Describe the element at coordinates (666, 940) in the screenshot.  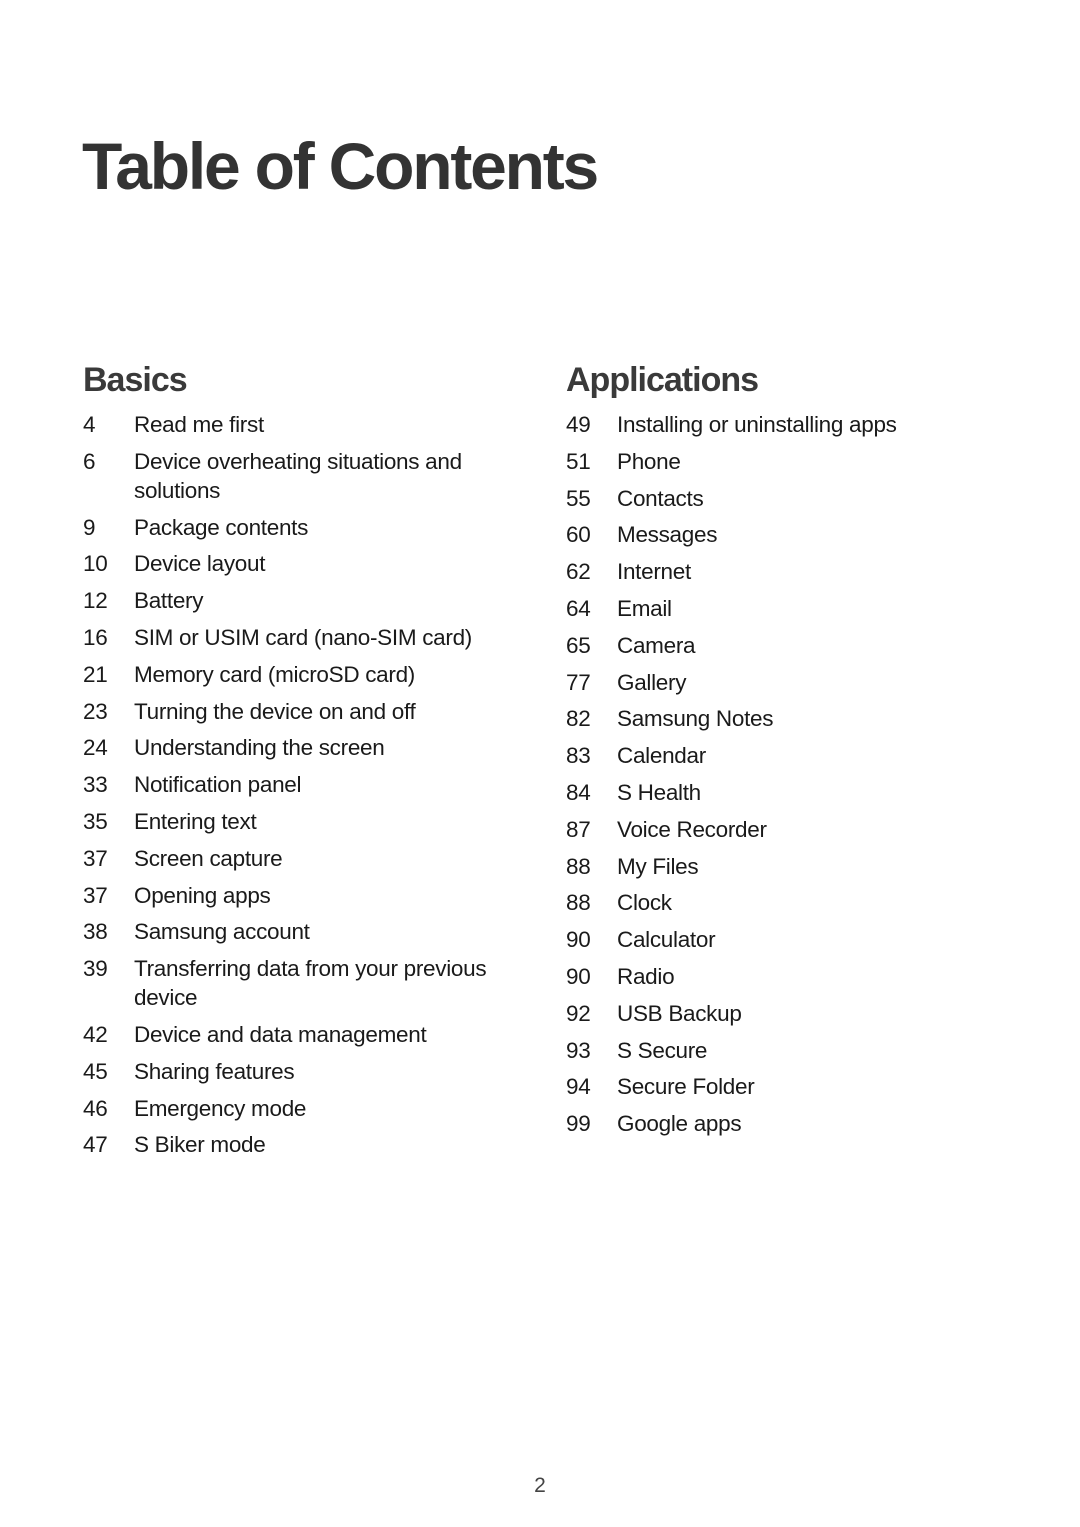
I see `toc-entry-label: Calculator` at that location.